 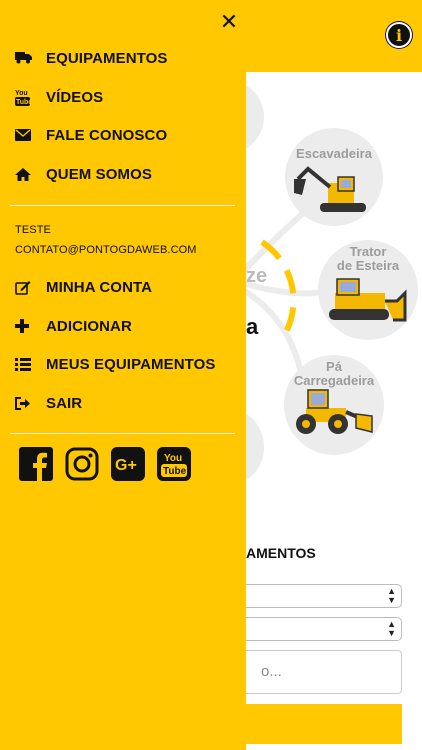 What do you see at coordinates (334, 411) in the screenshot?
I see `wheel-loader-illustration` at bounding box center [334, 411].